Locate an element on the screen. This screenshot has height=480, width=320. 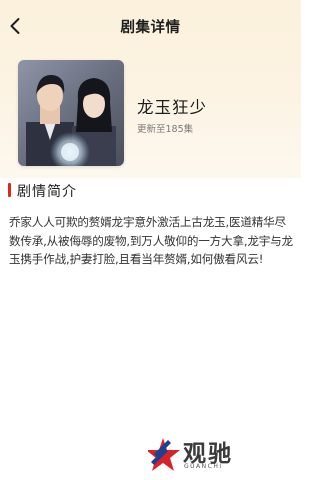
series-cover-image is located at coordinates (71, 113).